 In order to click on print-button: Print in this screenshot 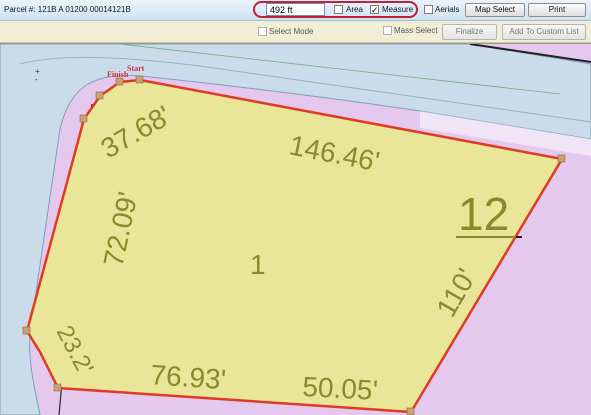, I will do `click(557, 10)`.